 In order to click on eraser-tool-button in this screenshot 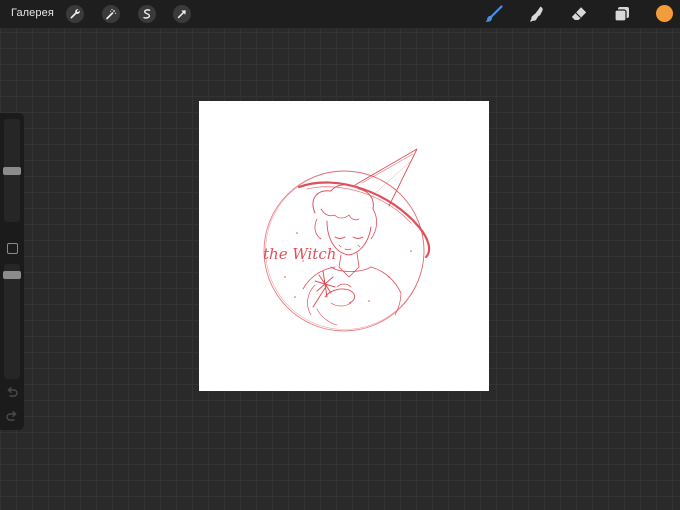, I will do `click(579, 14)`.